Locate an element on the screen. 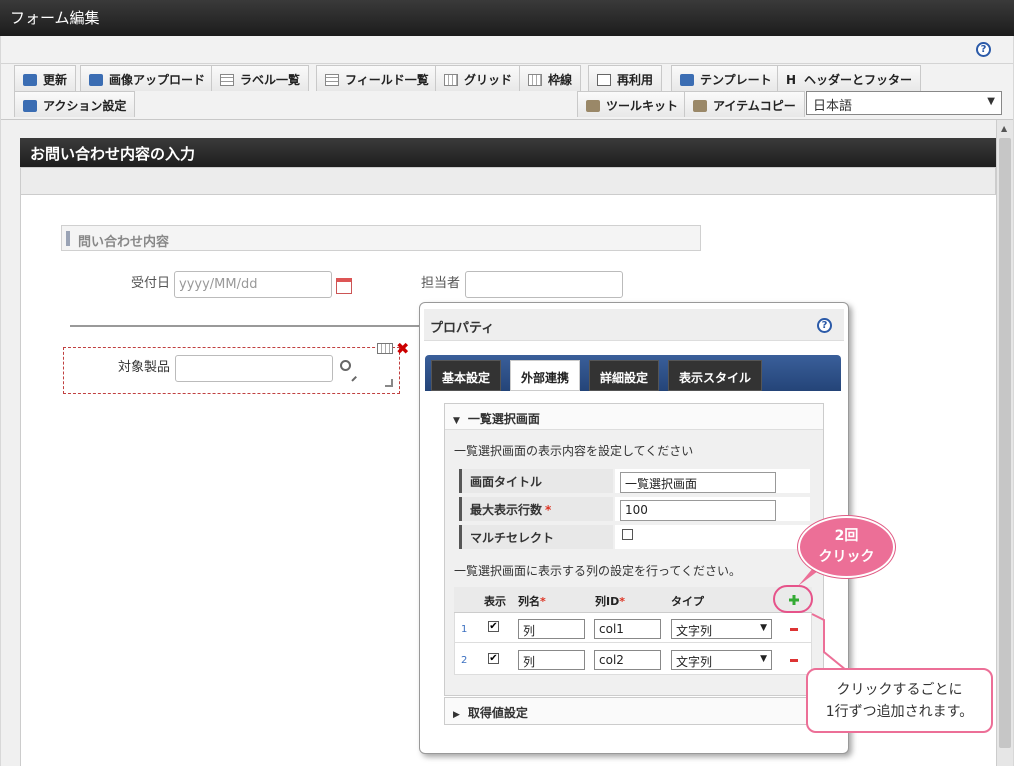  row-number: 1 is located at coordinates (464, 629).